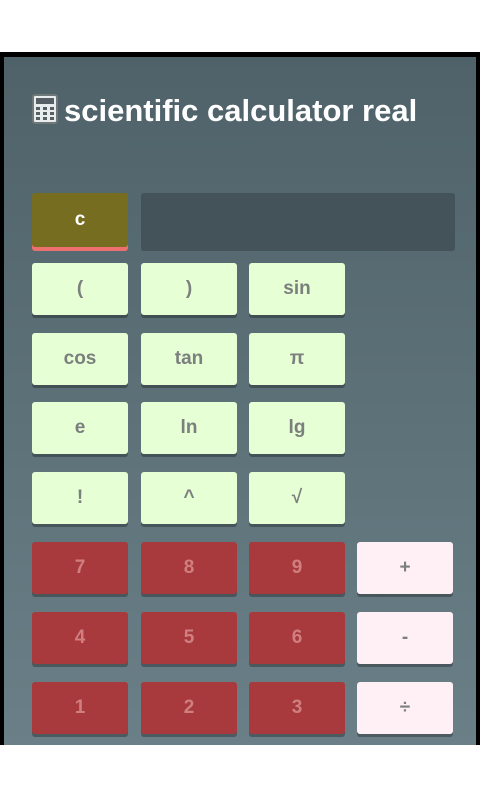  Describe the element at coordinates (405, 638) in the screenshot. I see `minus-button: -` at that location.